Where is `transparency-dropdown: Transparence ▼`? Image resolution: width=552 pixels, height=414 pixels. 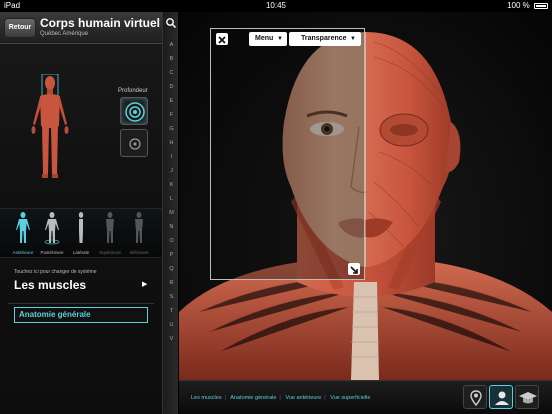 transparency-dropdown: Transparence ▼ is located at coordinates (325, 39).